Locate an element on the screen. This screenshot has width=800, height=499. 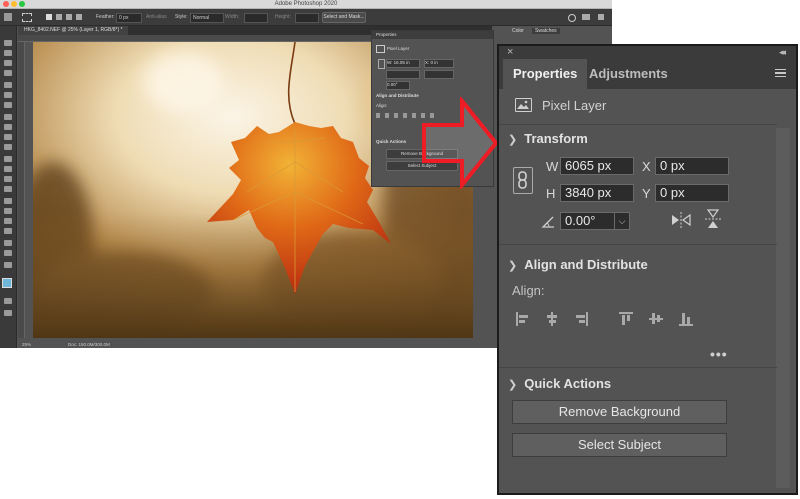
shape-tool-icon is located at coordinates (8, 231).